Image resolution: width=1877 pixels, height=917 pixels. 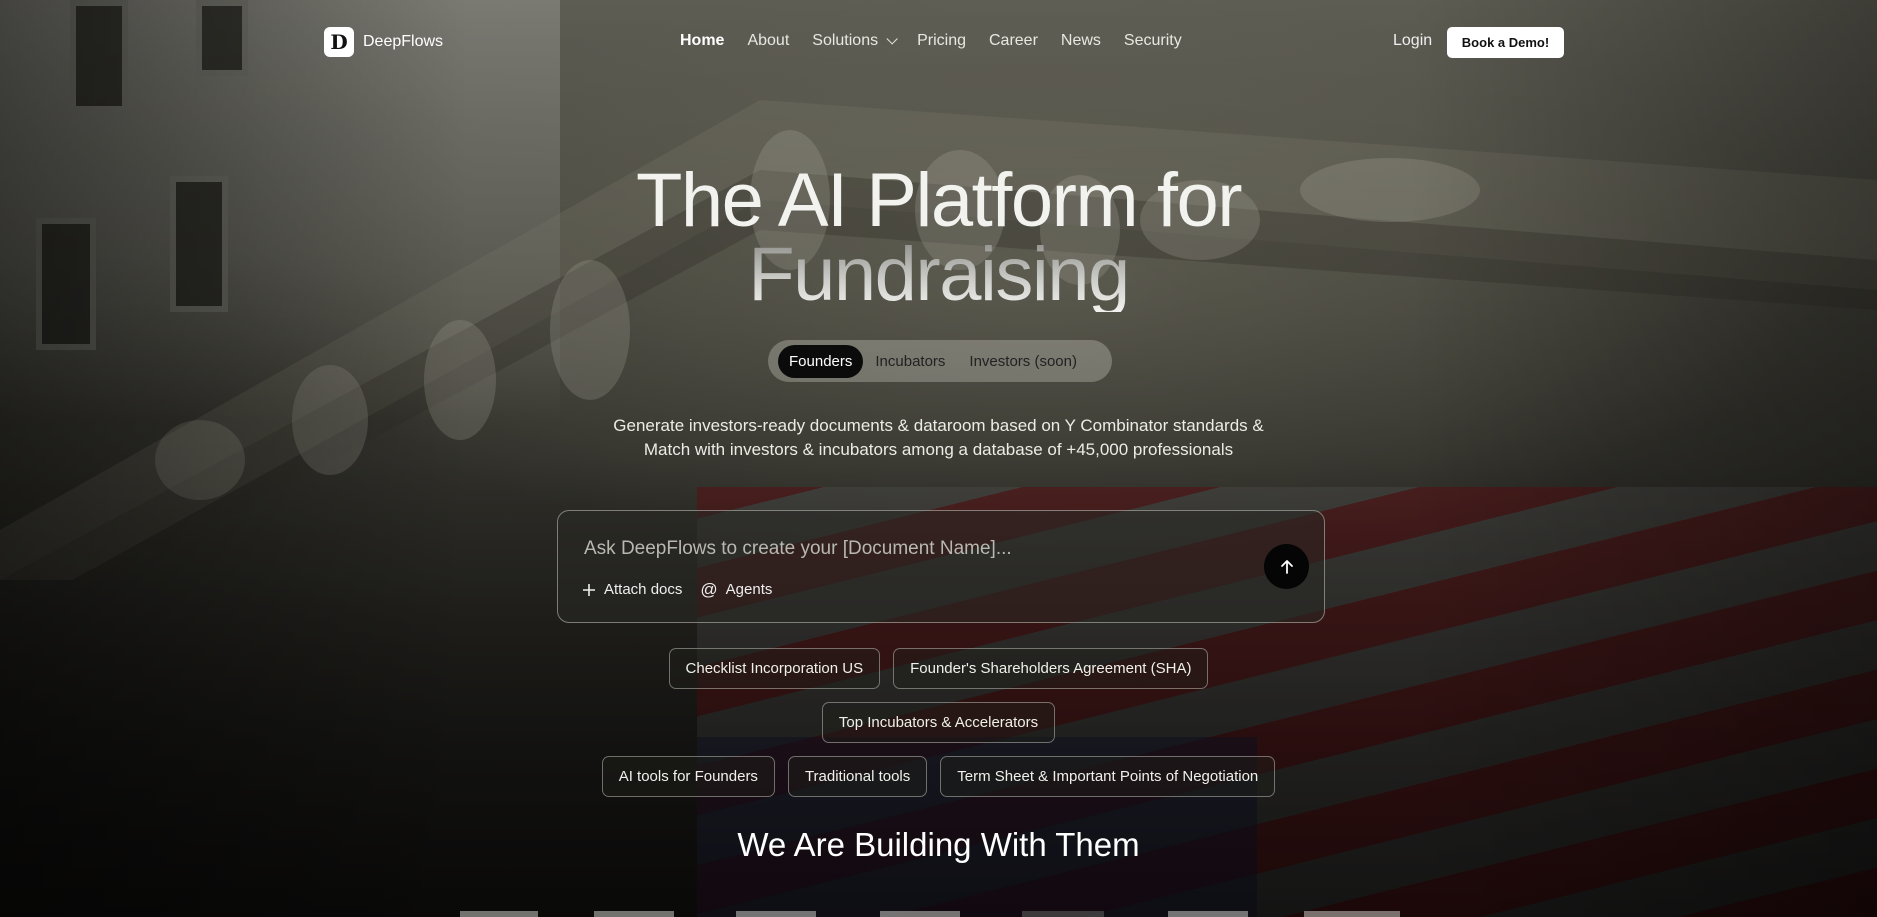 What do you see at coordinates (938, 844) in the screenshot?
I see `partners-title: We Are Building With Them` at bounding box center [938, 844].